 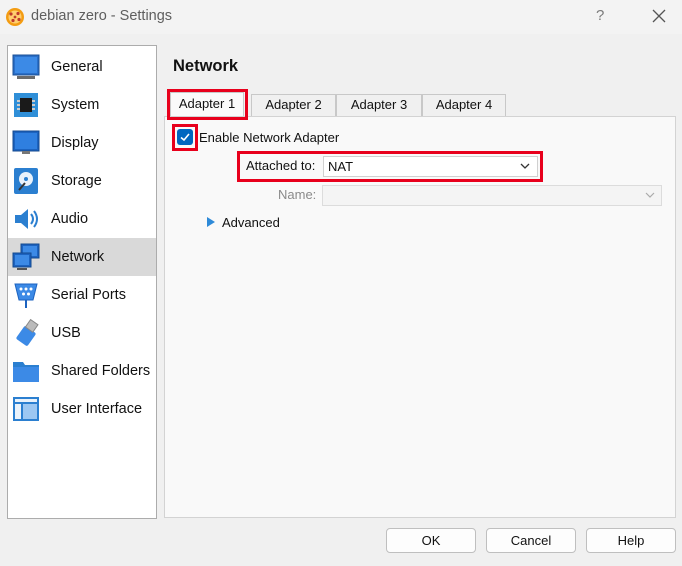 What do you see at coordinates (269, 137) in the screenshot?
I see `enable-adapter-label: Enable Network Adapter` at bounding box center [269, 137].